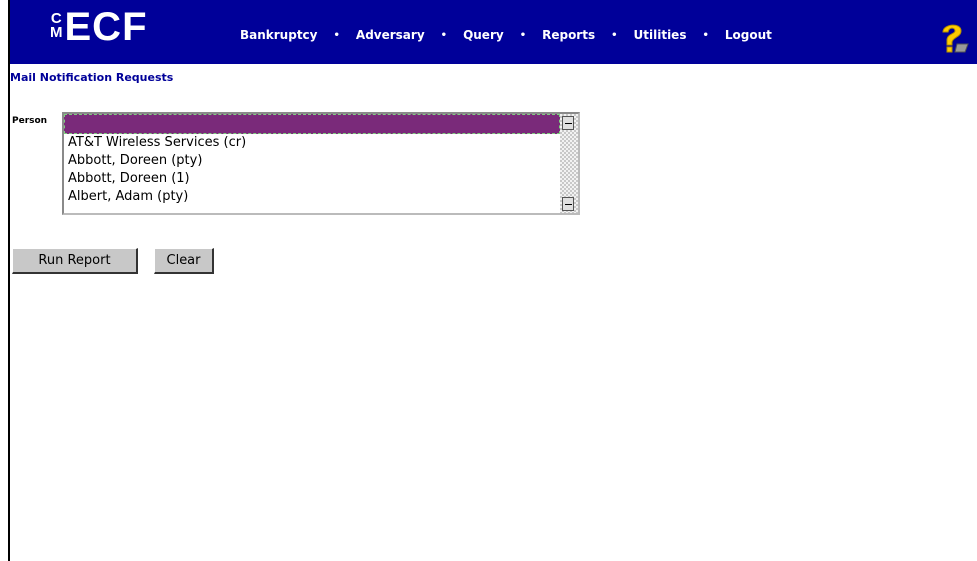 The image size is (977, 561). I want to click on scroll-down-button, so click(568, 204).